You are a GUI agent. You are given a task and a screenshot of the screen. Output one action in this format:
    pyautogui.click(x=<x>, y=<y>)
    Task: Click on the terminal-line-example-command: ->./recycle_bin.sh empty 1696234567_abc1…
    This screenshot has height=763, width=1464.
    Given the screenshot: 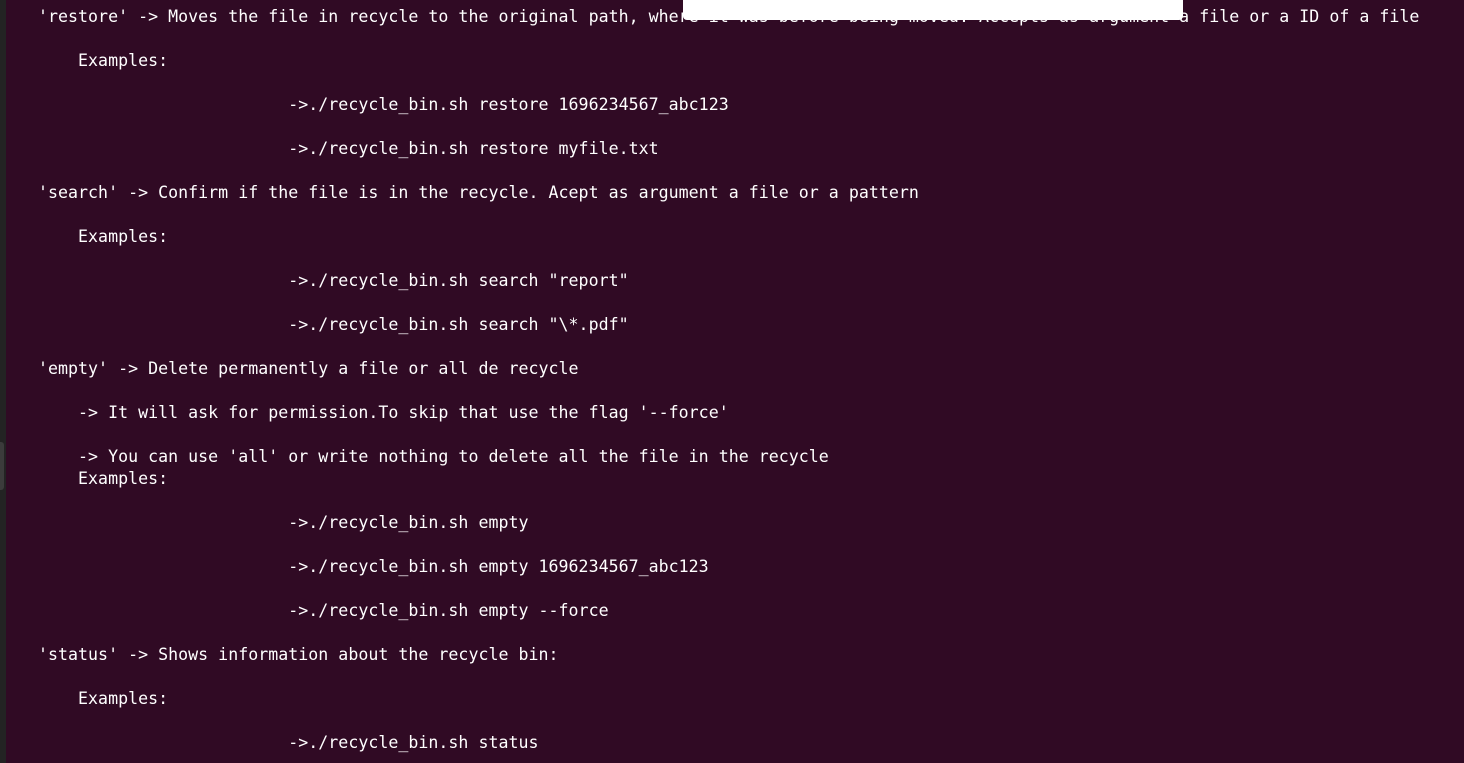 What is the action you would take?
    pyautogui.click(x=373, y=566)
    